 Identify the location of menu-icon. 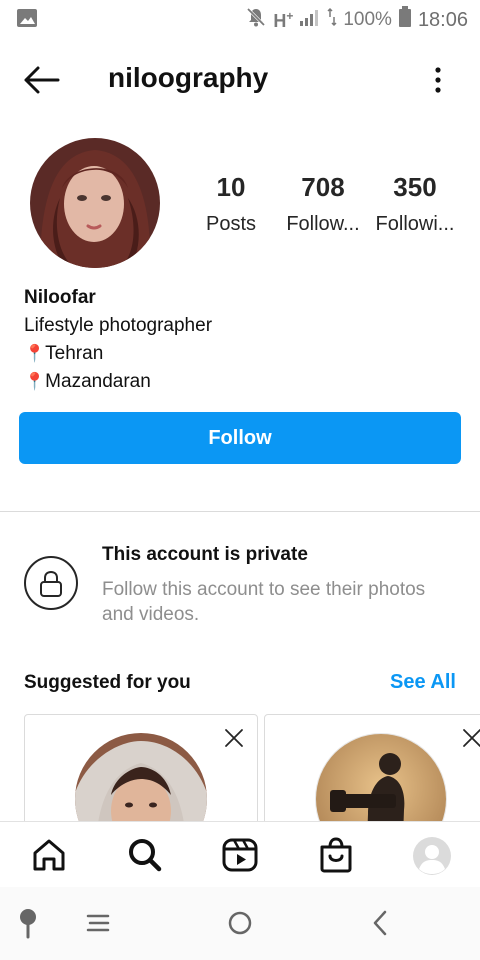
(100, 923).